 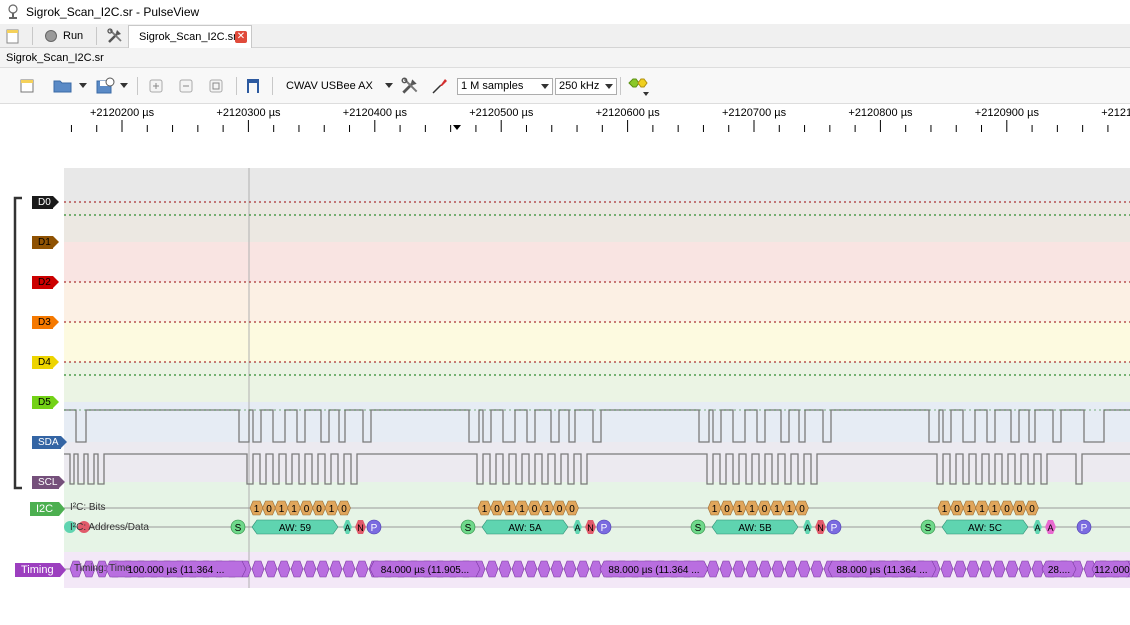 What do you see at coordinates (45, 509) in the screenshot?
I see `decoder-label-i2c-text: I2C` at bounding box center [45, 509].